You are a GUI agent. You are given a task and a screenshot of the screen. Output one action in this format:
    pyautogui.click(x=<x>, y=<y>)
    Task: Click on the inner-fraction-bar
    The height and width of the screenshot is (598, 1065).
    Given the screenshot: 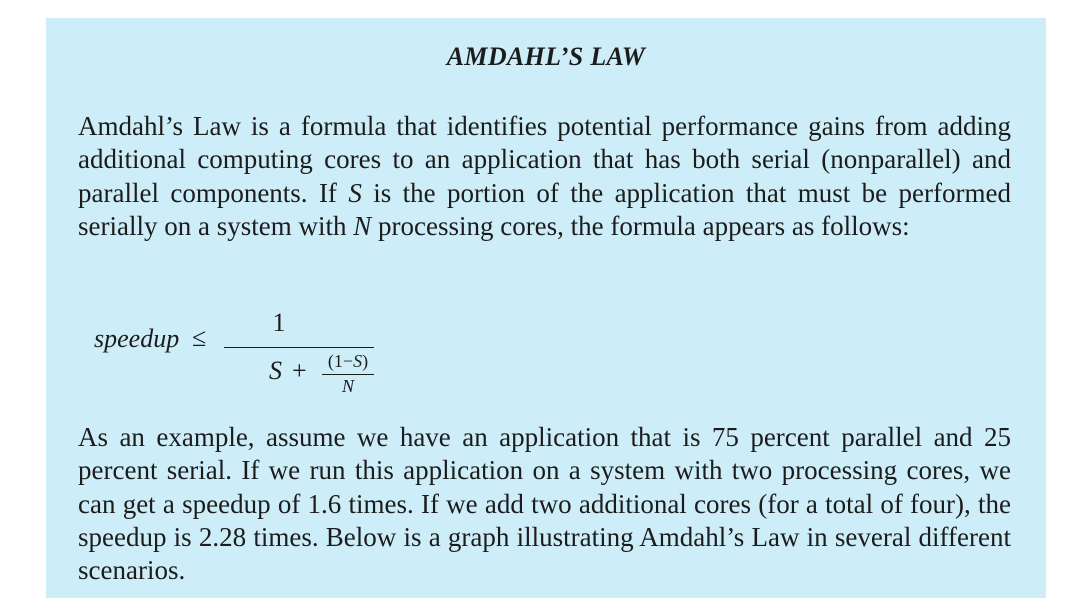 What is the action you would take?
    pyautogui.click(x=348, y=374)
    